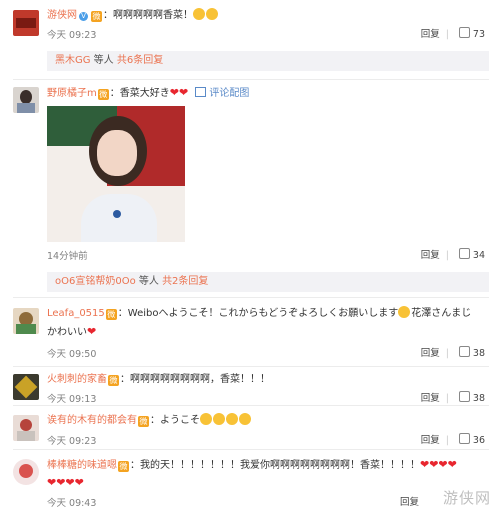 The image size is (499, 517). Describe the element at coordinates (95, 281) in the screenshot. I see `sub-reply-users: oO6宣铭帮奶0Oo` at that location.